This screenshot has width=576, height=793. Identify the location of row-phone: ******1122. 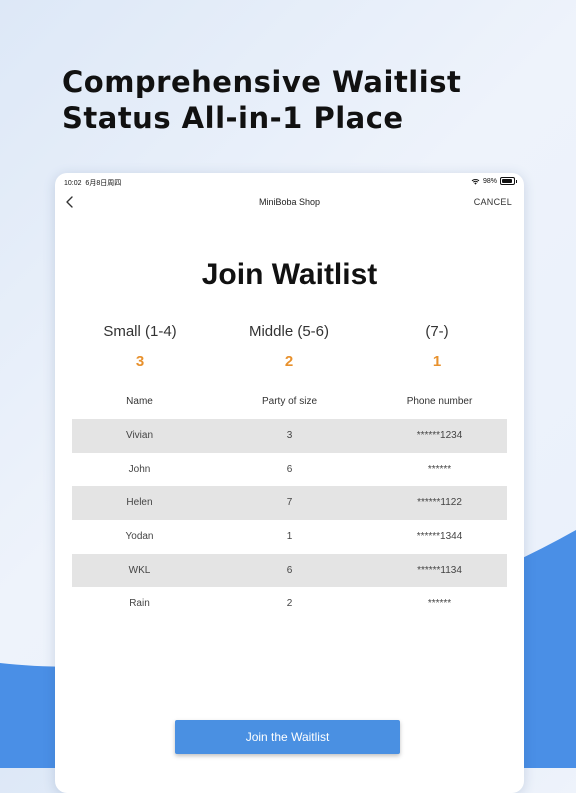
(439, 503).